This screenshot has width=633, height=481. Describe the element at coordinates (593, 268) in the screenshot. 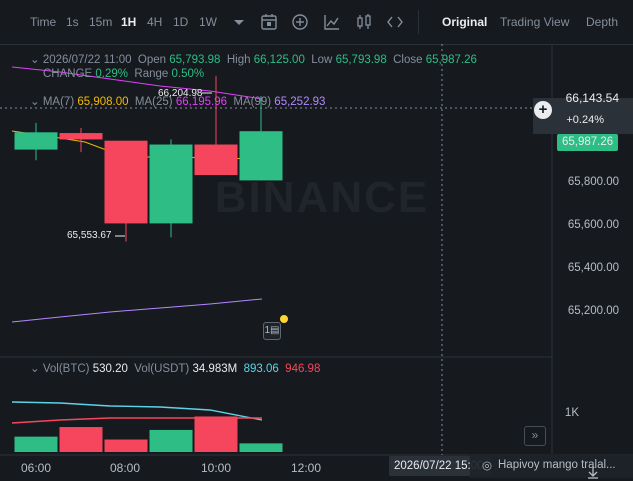

I see `price-tick: 65,400.00` at that location.